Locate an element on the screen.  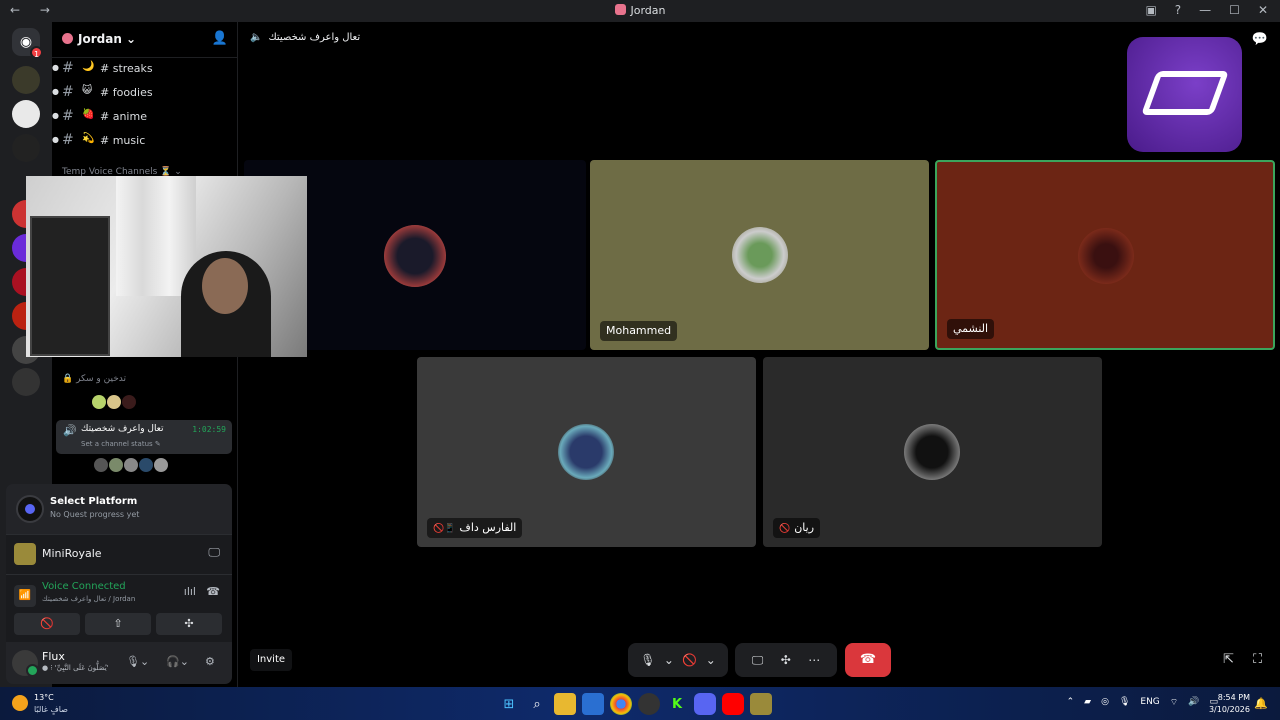
stream-game-icon: 🖵 is located at coordinates (214, 552).